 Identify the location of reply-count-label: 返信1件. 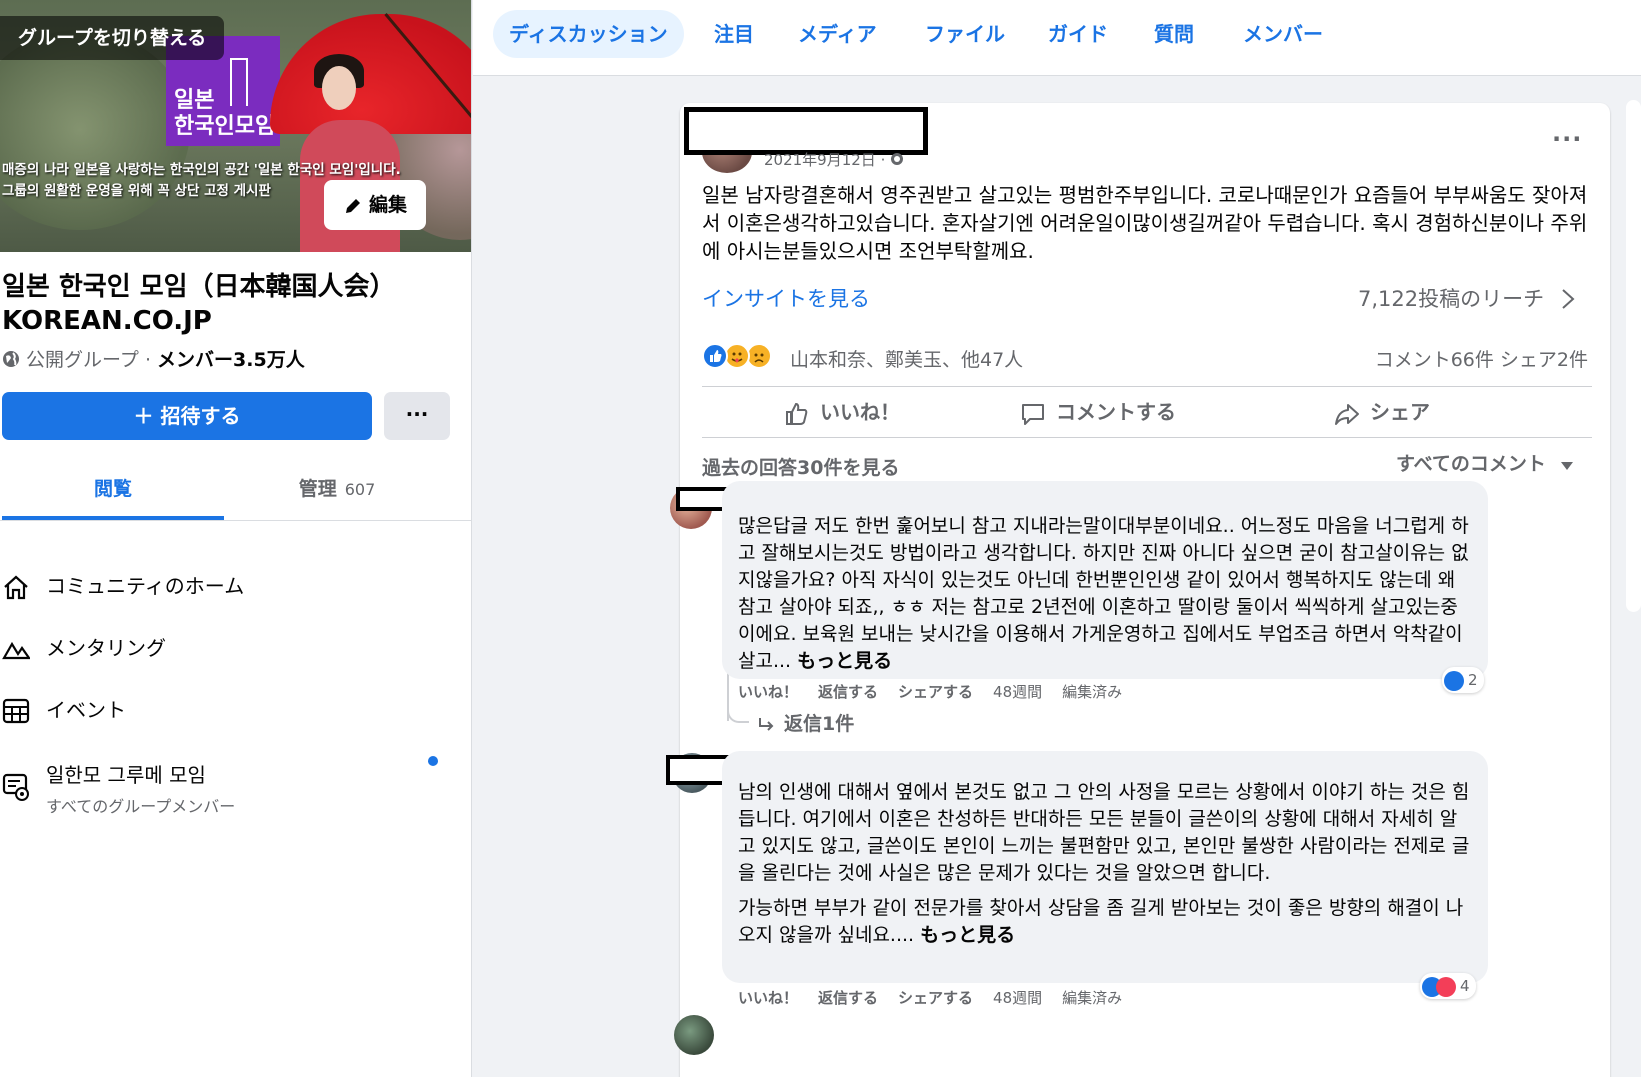
(819, 724).